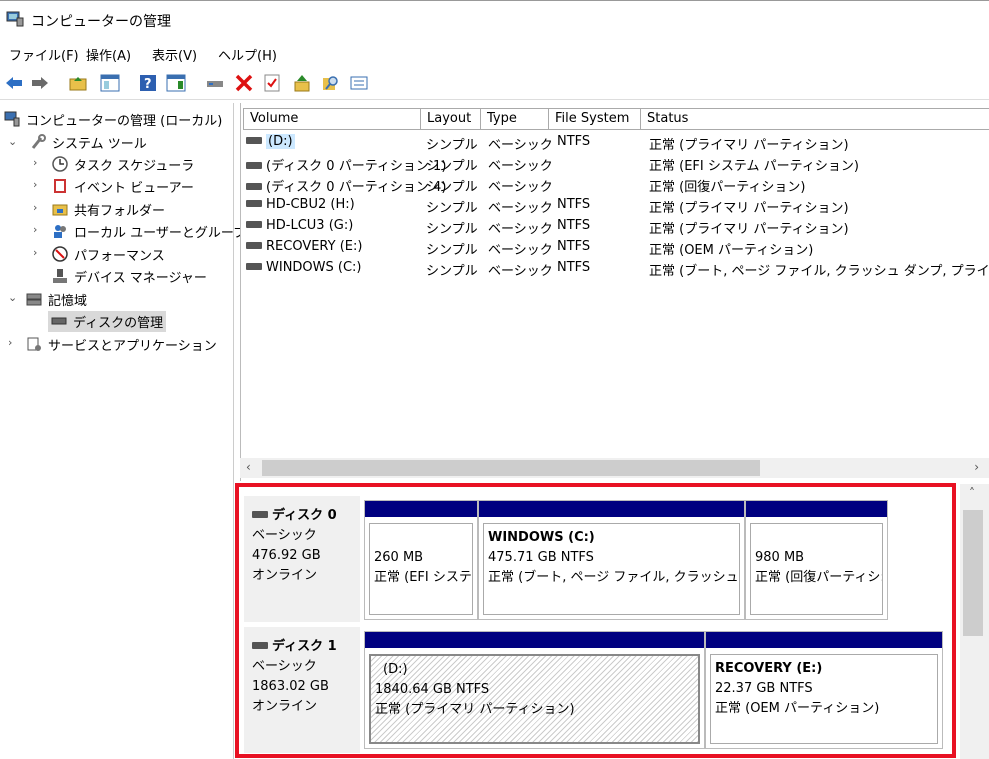 This screenshot has height=759, width=989. I want to click on cell-status: 正常 (回復パーティション), so click(727, 187).